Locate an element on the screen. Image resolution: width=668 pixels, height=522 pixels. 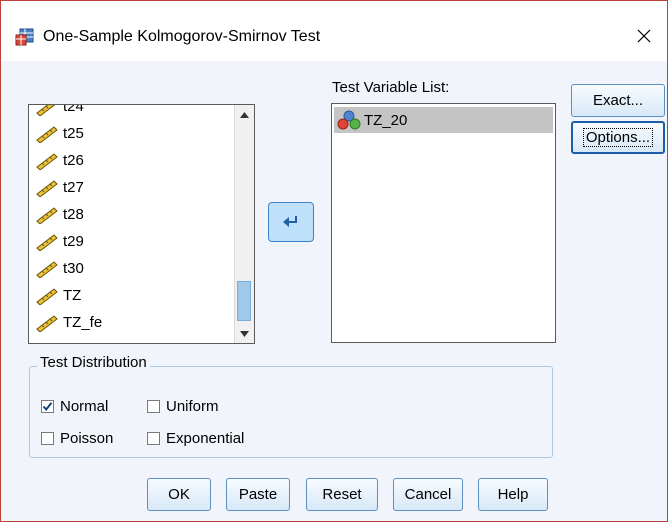
test-variable-item: TZ_20 is located at coordinates (443, 120).